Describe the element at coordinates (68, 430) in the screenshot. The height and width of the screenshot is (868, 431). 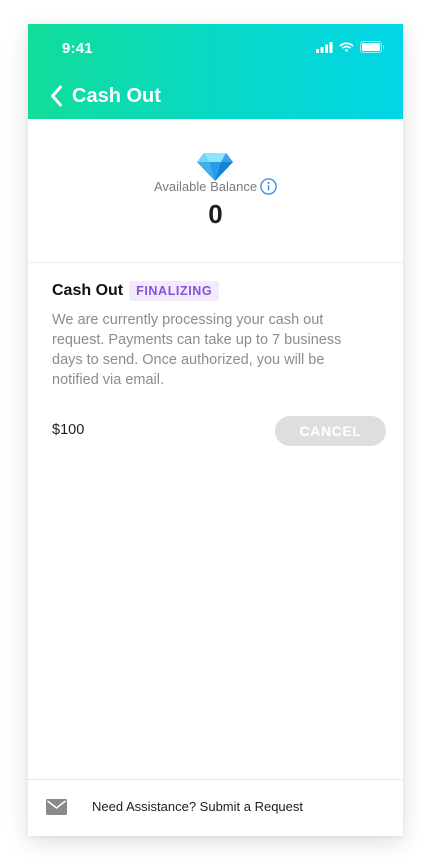
I see `cash-out-amount: $100` at that location.